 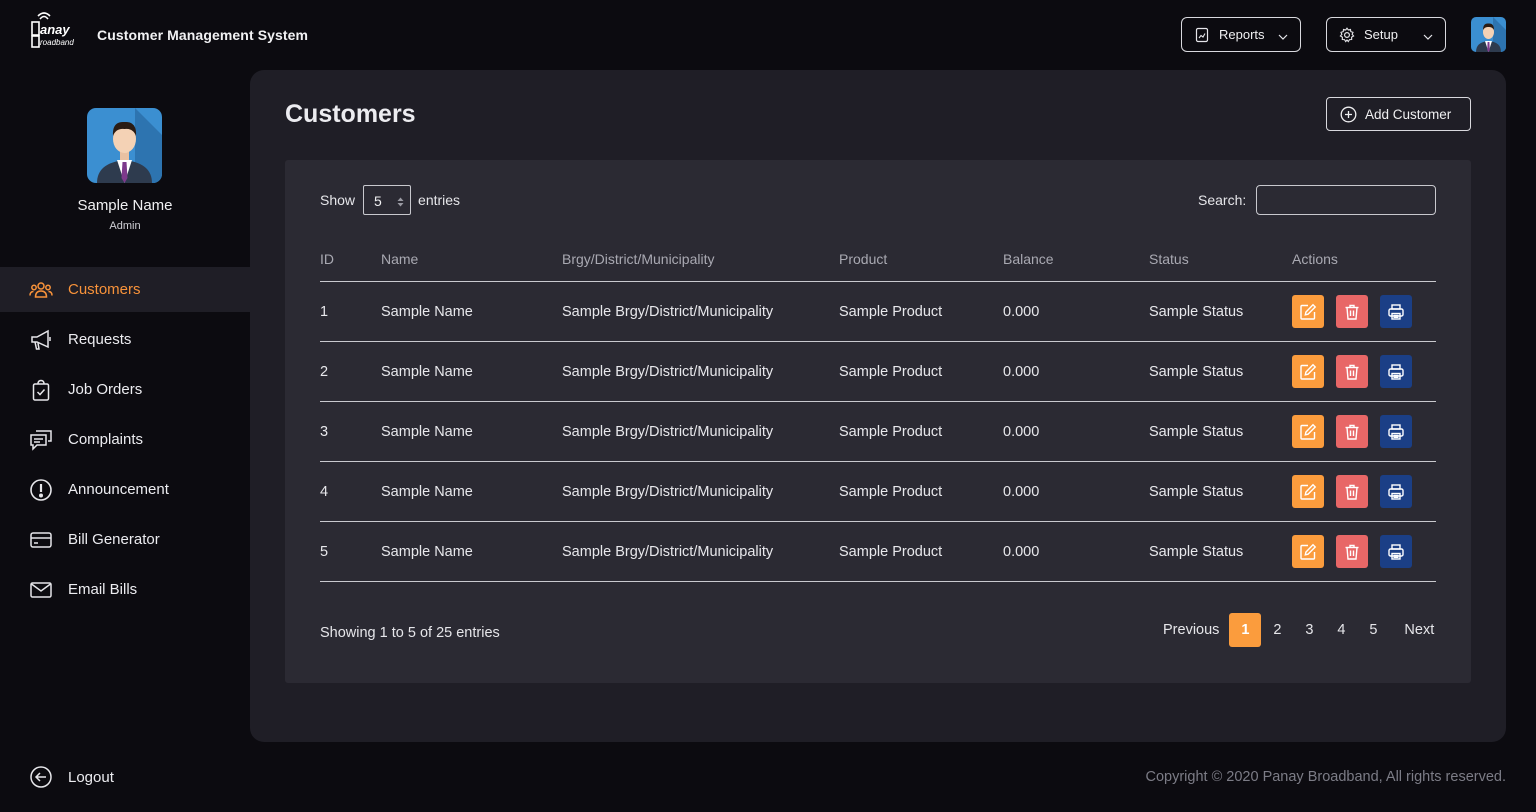 I want to click on column-header-product: Product, so click(x=863, y=259).